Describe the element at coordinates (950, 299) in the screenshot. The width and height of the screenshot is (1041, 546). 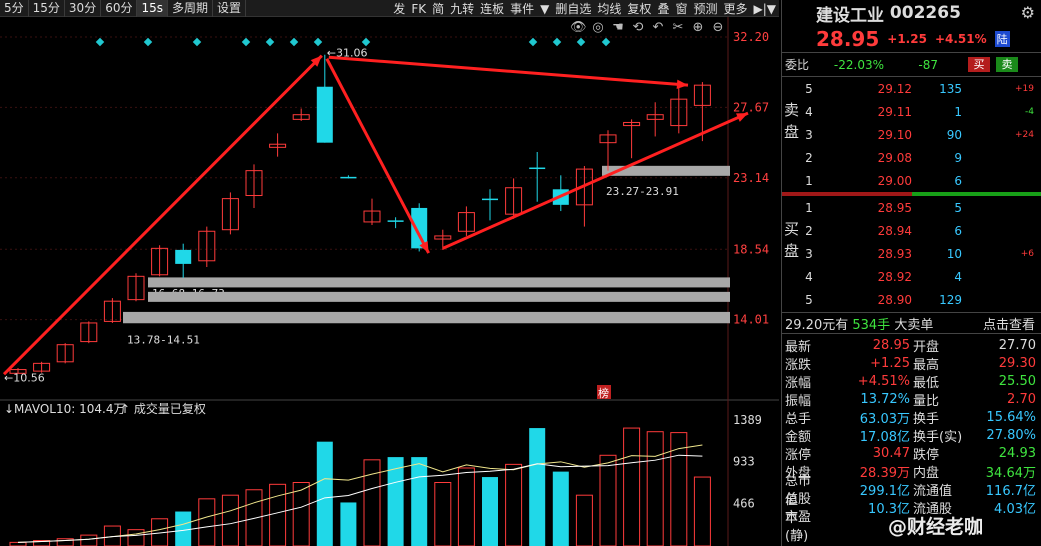
I see `level-qty: 129` at that location.